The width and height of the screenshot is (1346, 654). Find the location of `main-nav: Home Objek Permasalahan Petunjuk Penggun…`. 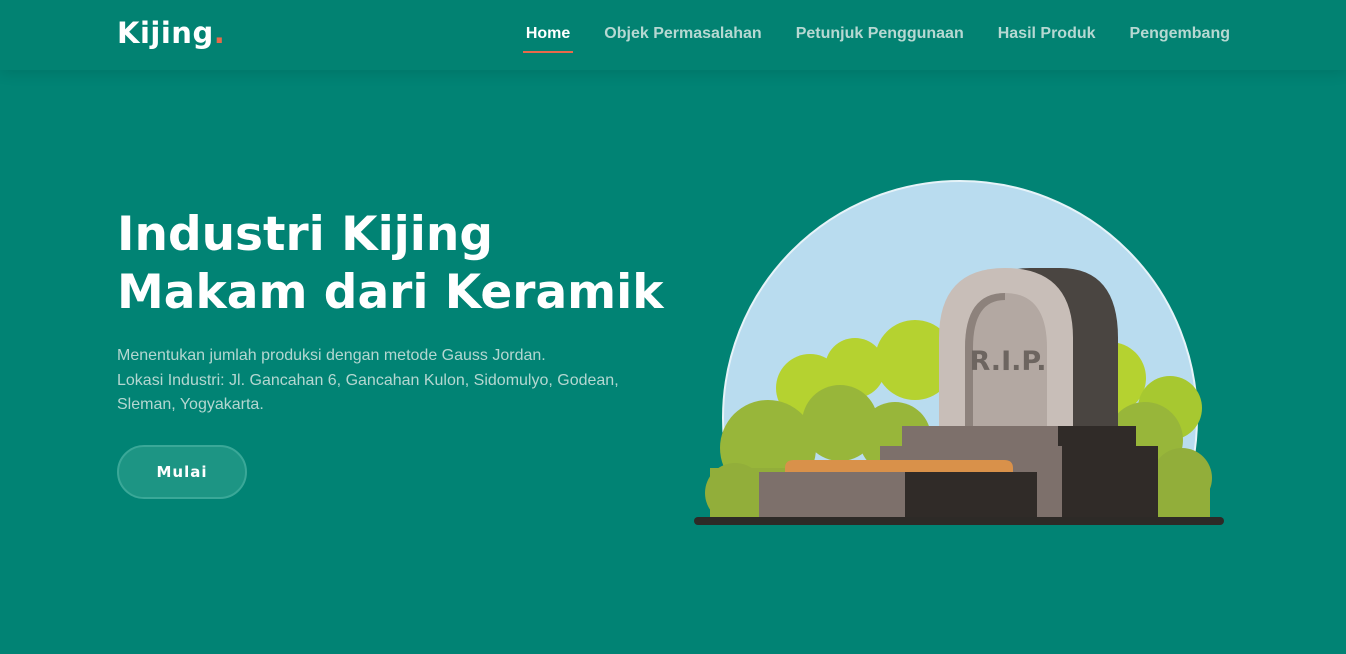

main-nav: Home Objek Permasalahan Petunjuk Penggun… is located at coordinates (876, 39).